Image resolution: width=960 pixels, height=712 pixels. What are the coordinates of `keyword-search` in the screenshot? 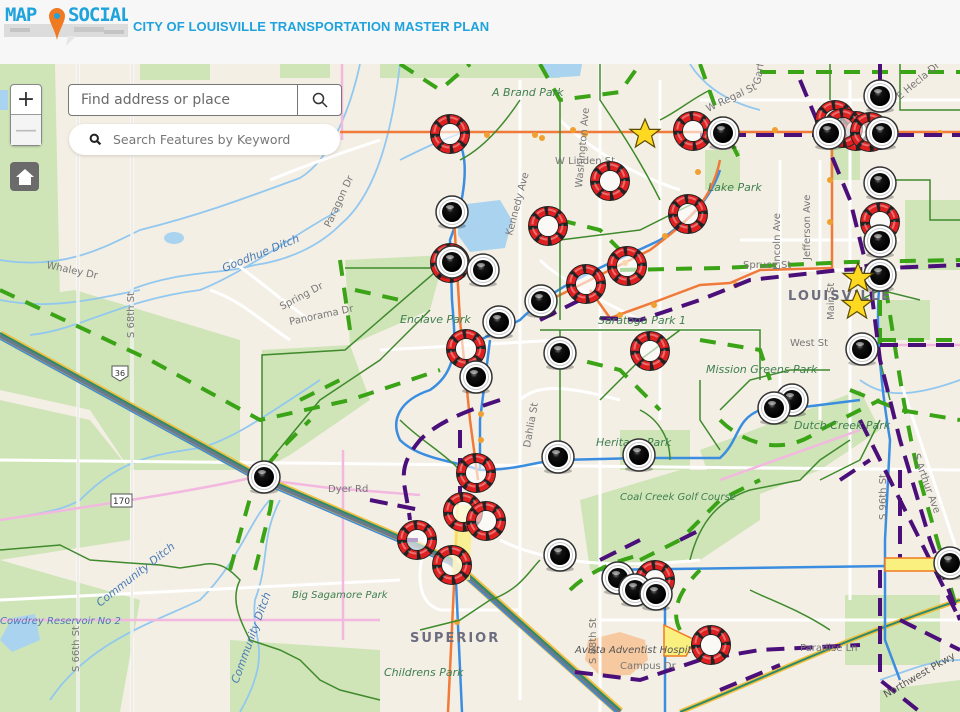 It's located at (204, 139).